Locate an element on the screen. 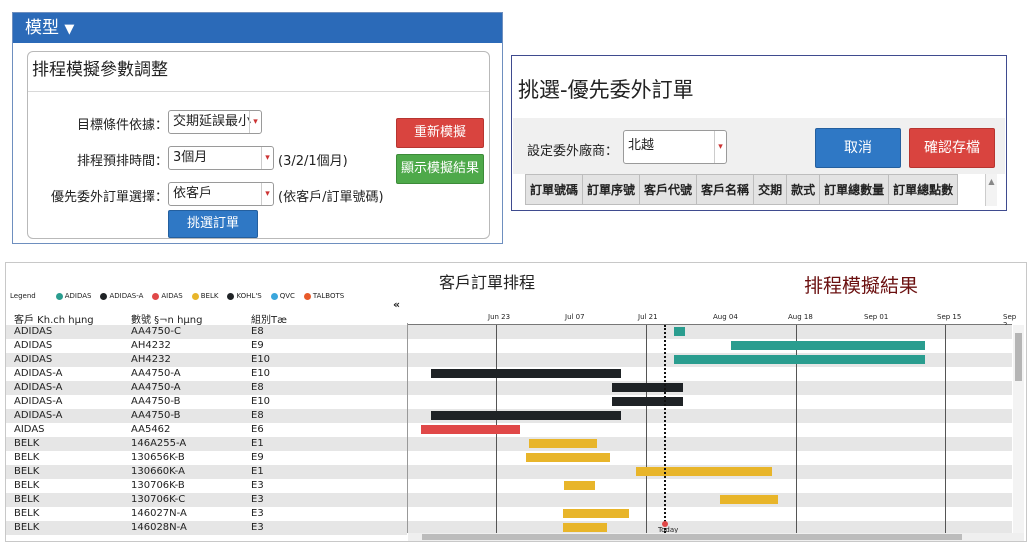  week-gridline is located at coordinates (945, 429).